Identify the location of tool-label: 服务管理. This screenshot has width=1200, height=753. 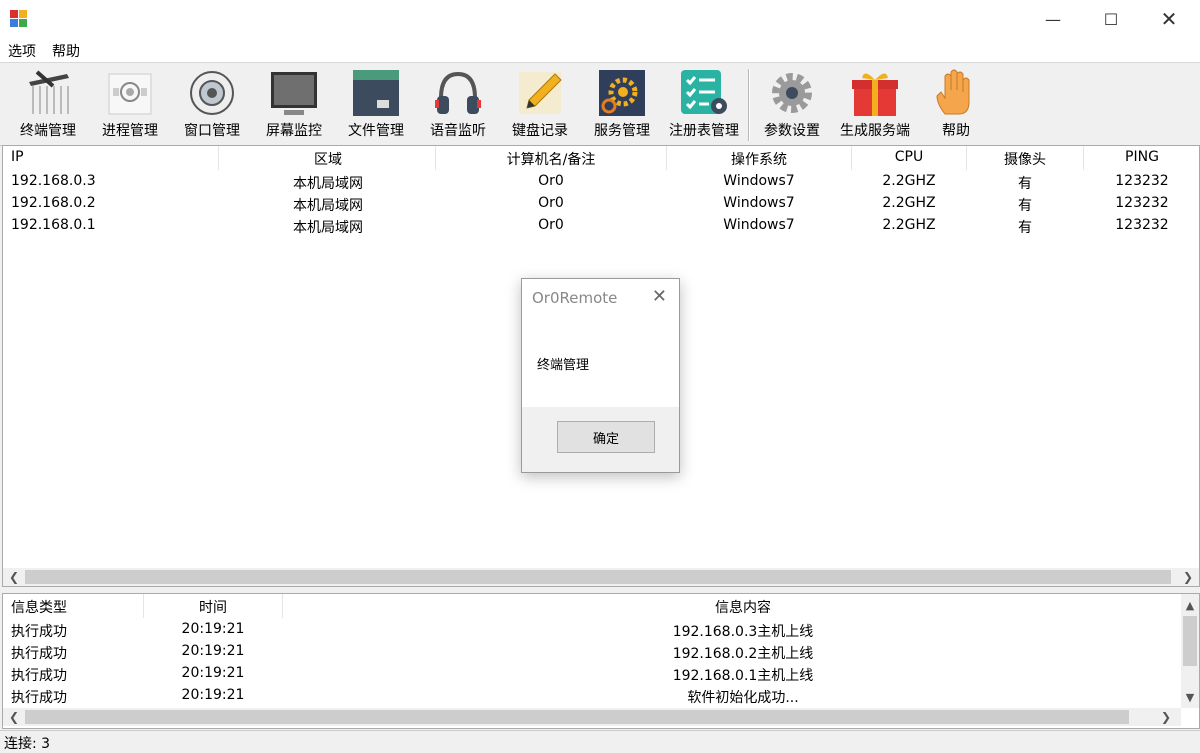
(622, 131).